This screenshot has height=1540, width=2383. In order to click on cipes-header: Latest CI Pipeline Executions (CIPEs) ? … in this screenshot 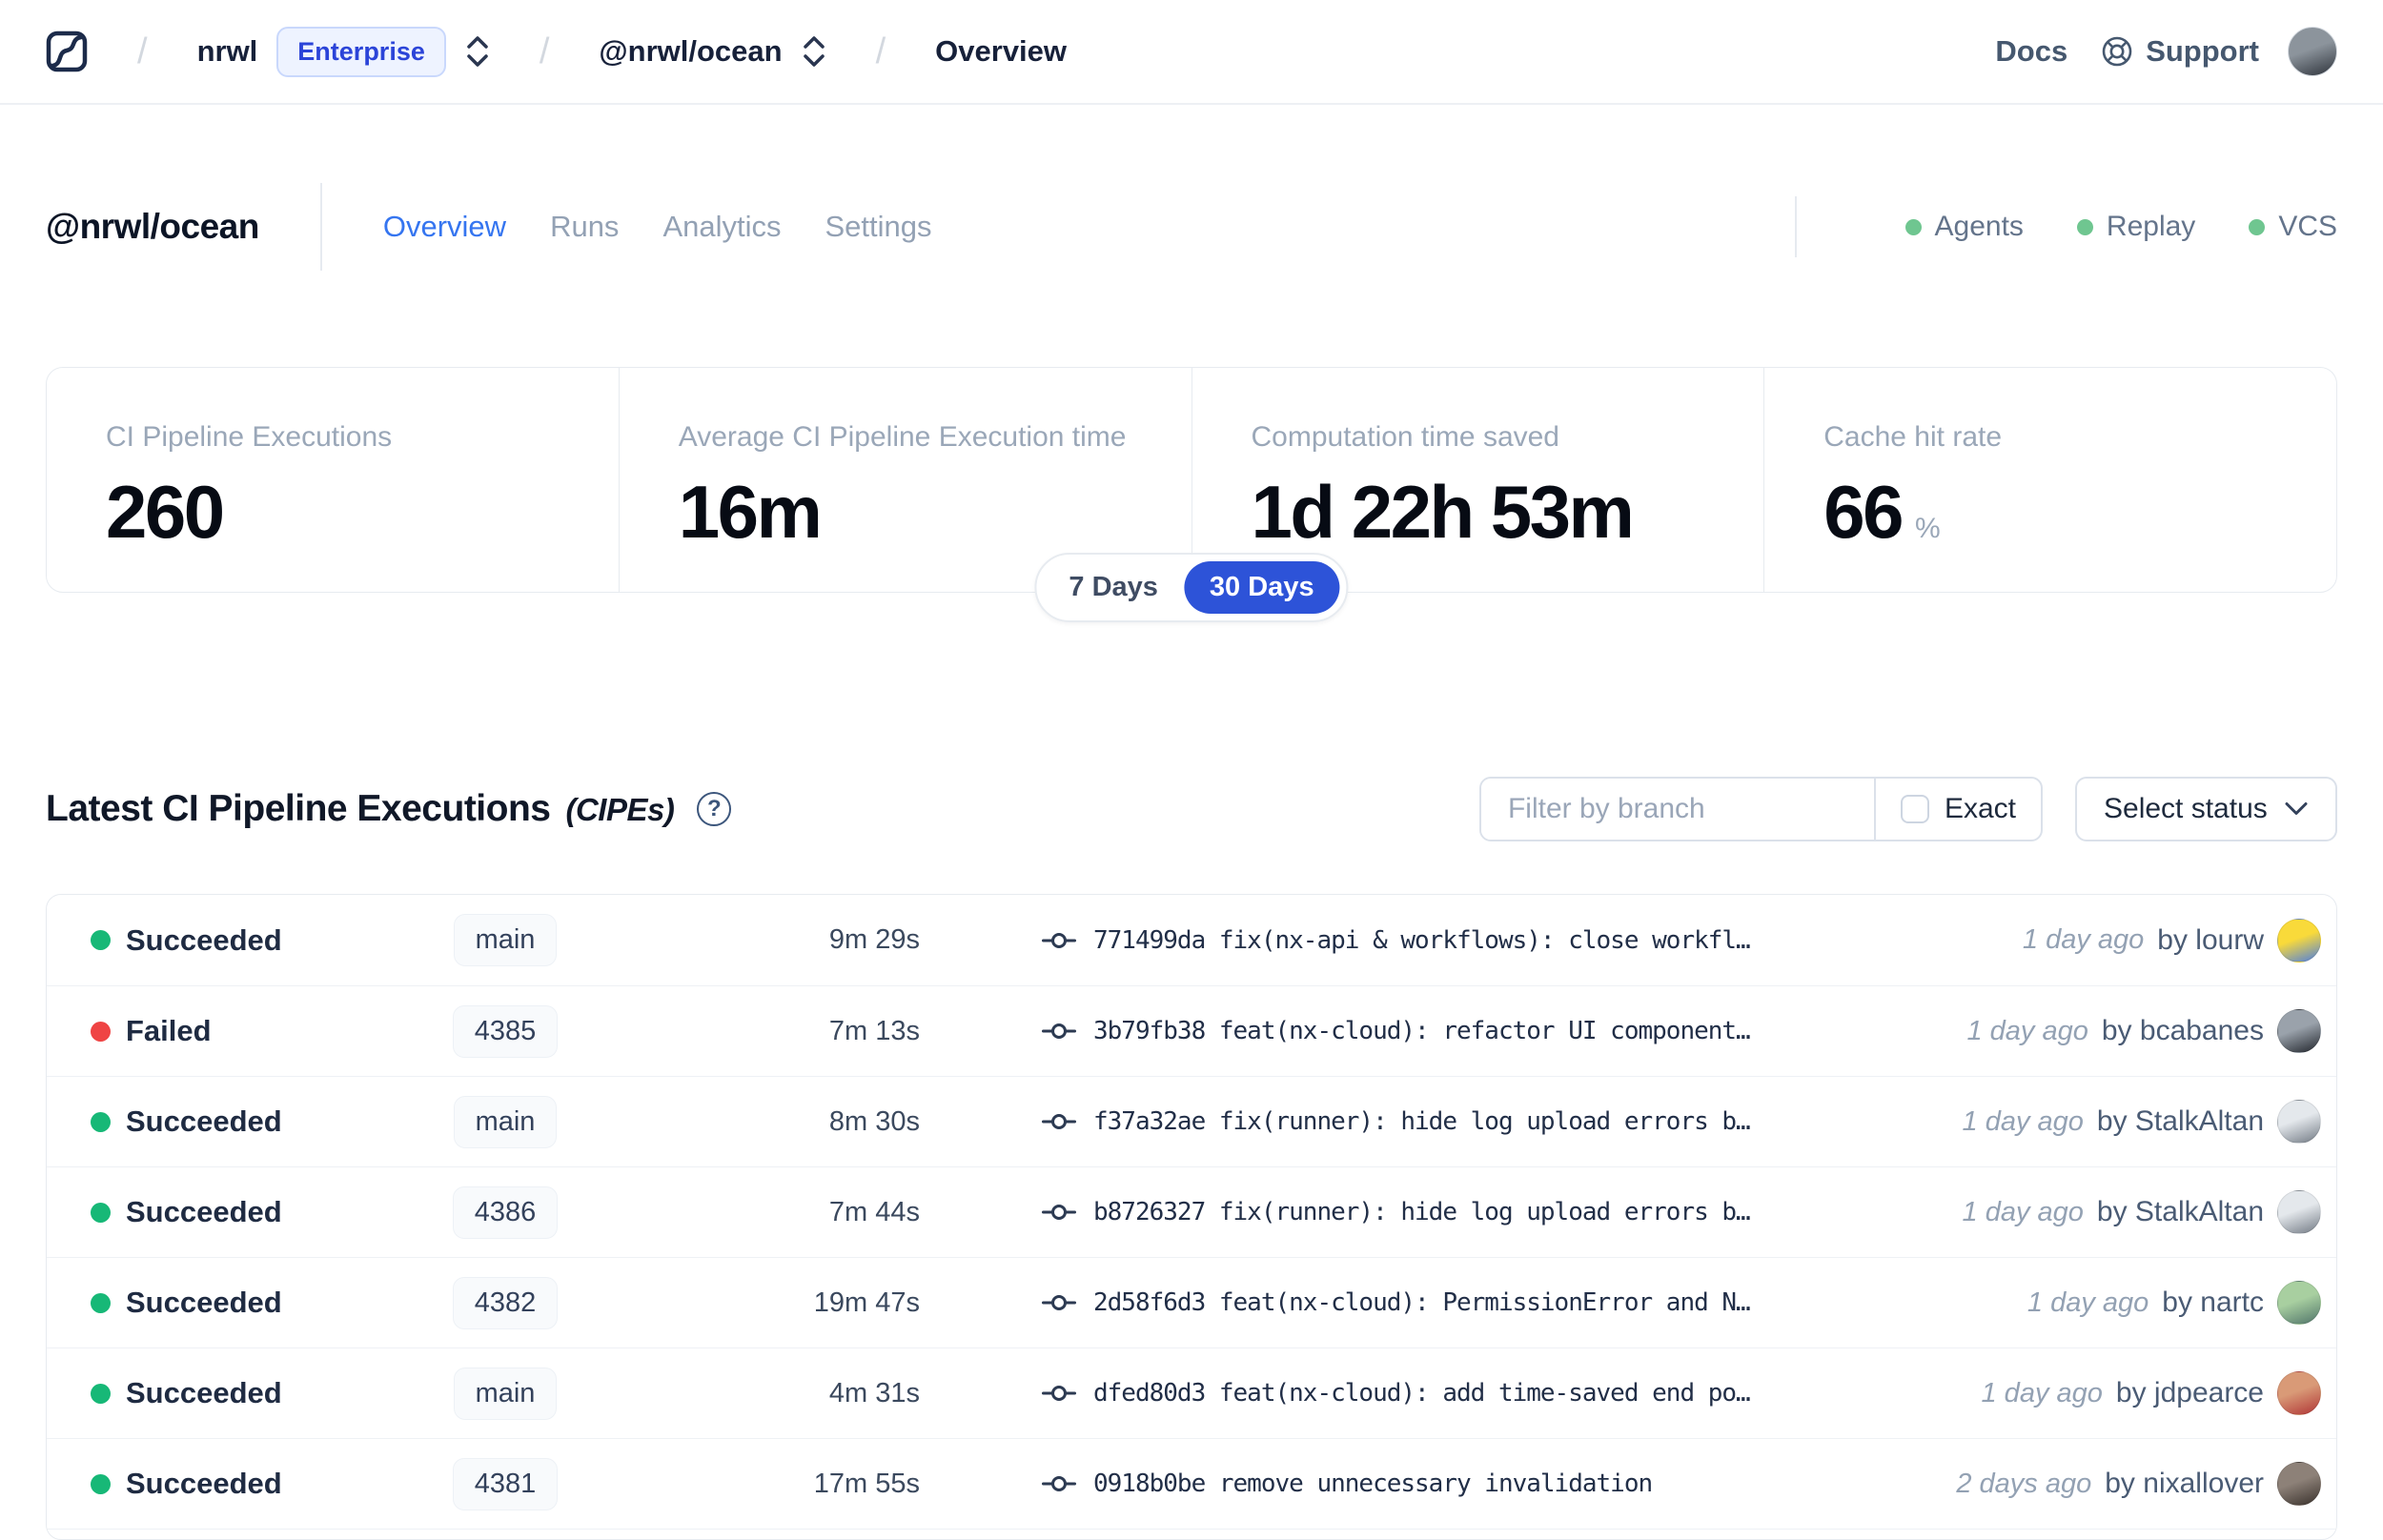, I will do `click(1191, 809)`.